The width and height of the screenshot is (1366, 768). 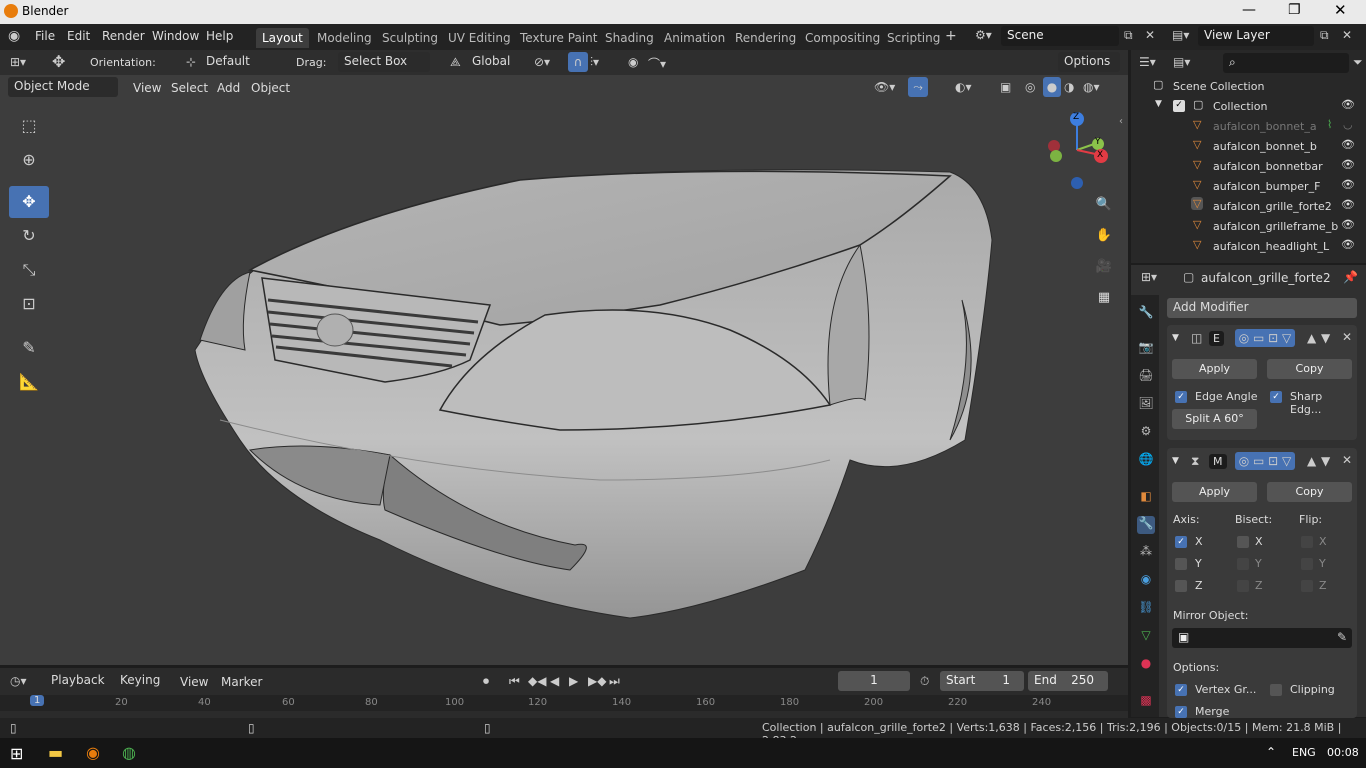 What do you see at coordinates (694, 38) in the screenshot?
I see `tab-animation: Animation` at bounding box center [694, 38].